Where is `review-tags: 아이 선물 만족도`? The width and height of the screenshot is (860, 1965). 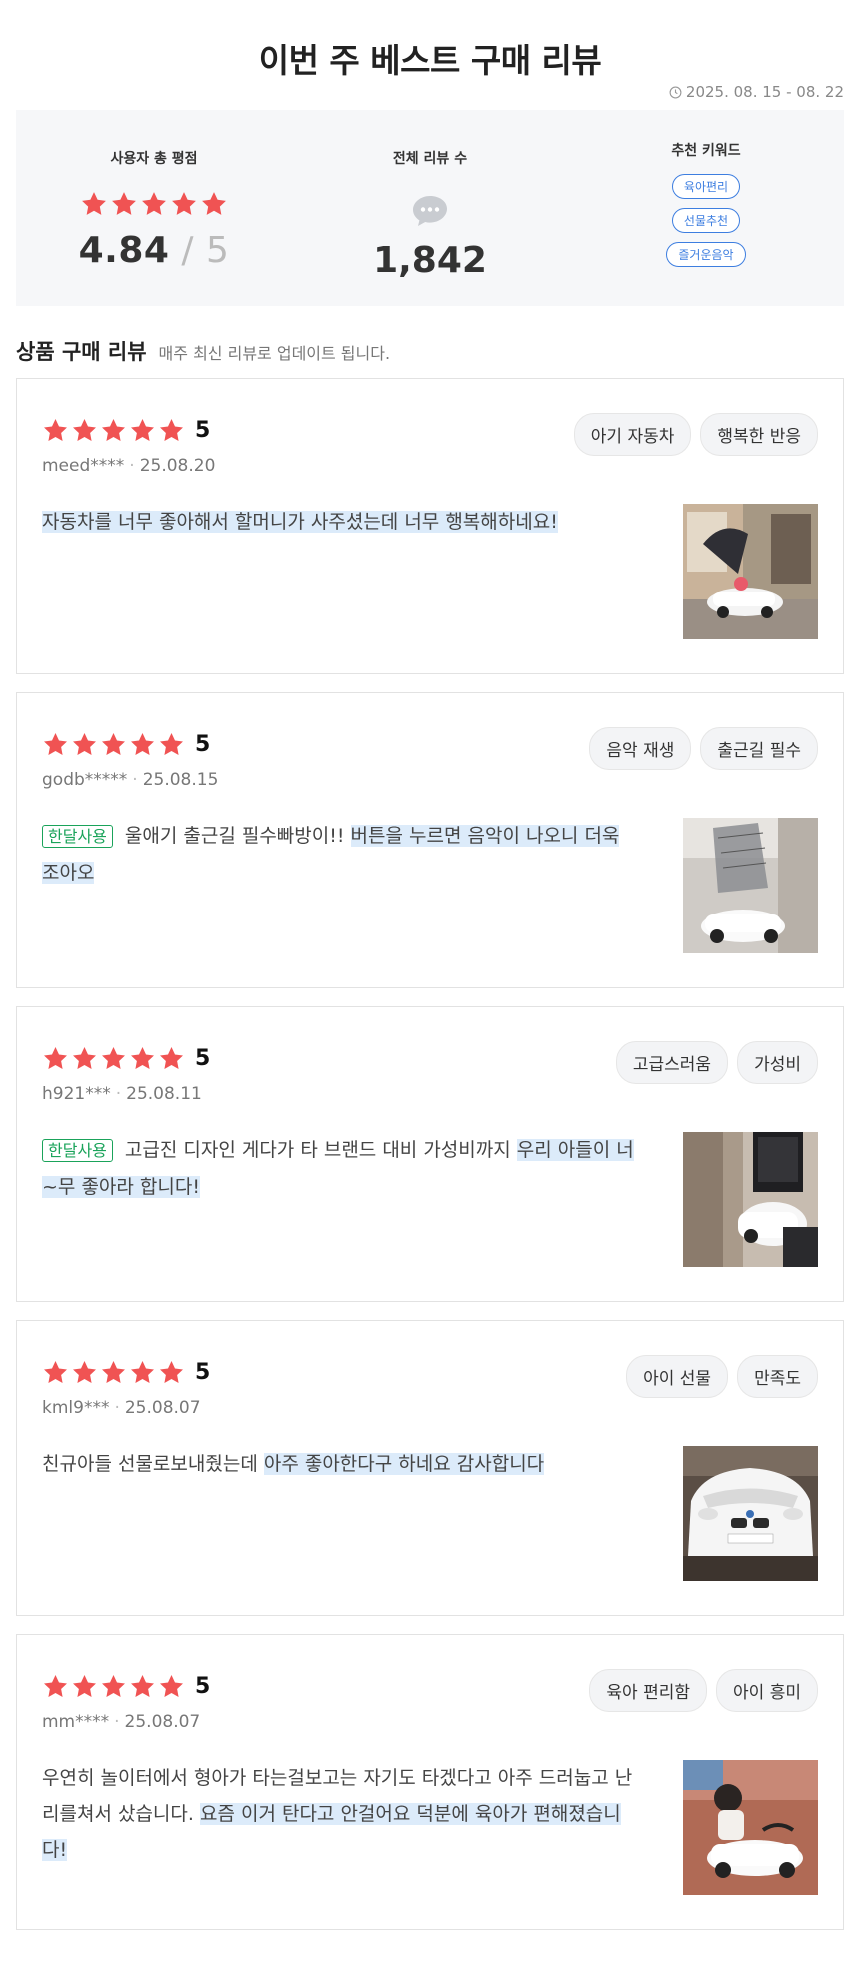
review-tags: 아이 선물 만족도 is located at coordinates (722, 1376).